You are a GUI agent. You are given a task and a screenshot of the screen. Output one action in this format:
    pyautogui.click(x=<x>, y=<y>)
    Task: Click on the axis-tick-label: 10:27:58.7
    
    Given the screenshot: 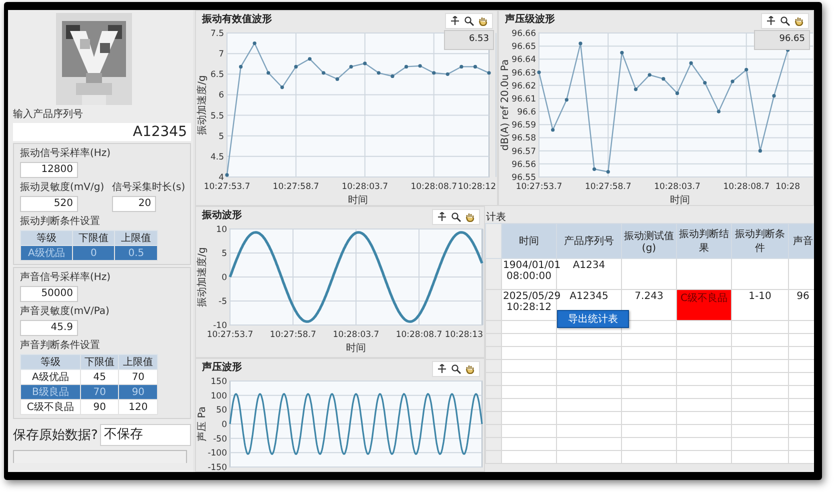 What is the action you would take?
    pyautogui.click(x=296, y=187)
    